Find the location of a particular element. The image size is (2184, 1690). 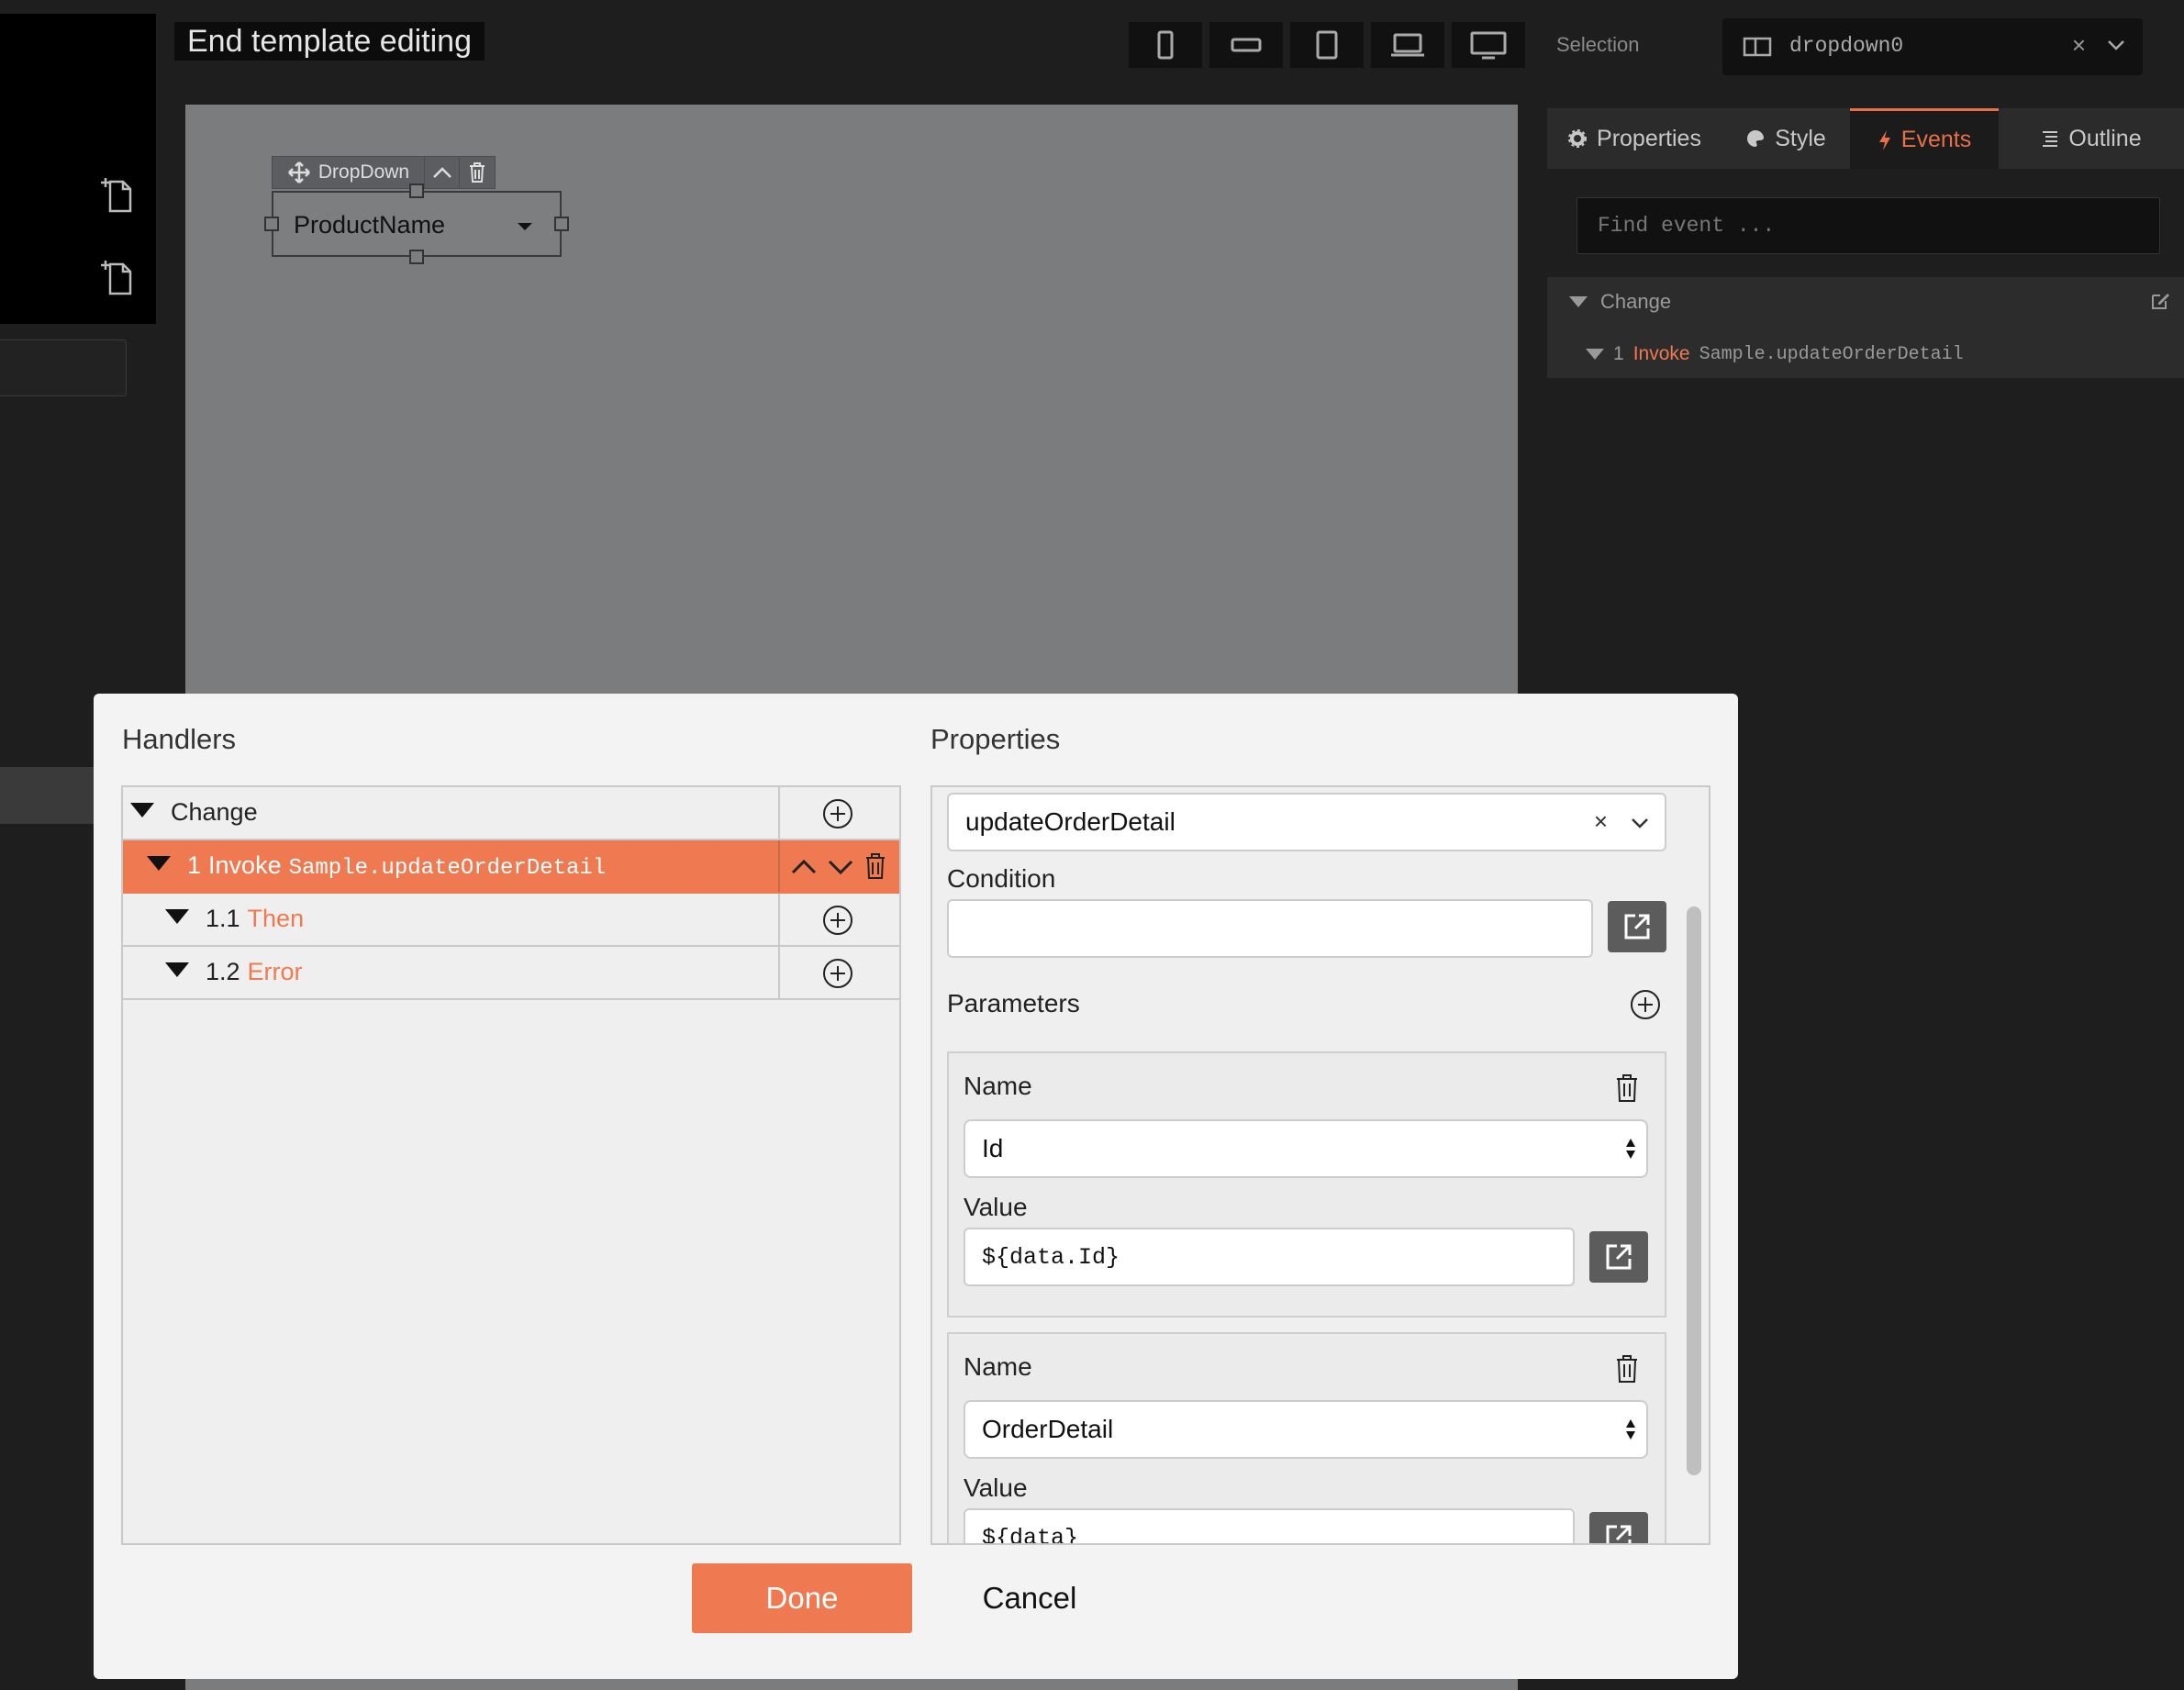

phone-landscape-icon is located at coordinates (1246, 45).